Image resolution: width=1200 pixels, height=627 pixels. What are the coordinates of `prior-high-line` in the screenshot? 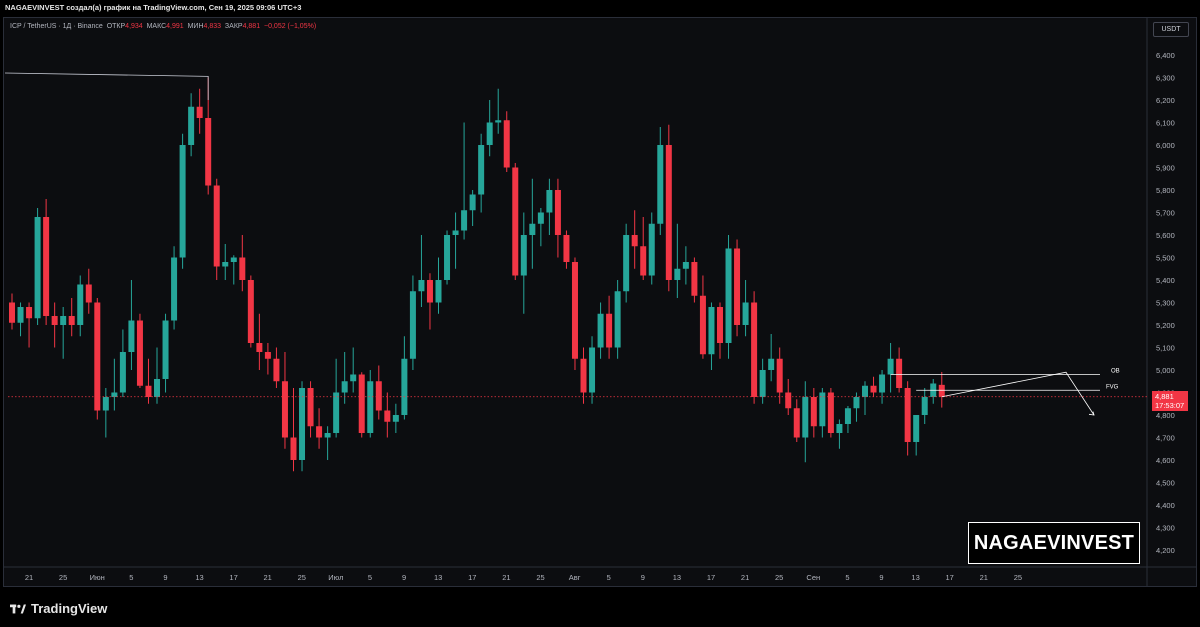 It's located at (106, 86).